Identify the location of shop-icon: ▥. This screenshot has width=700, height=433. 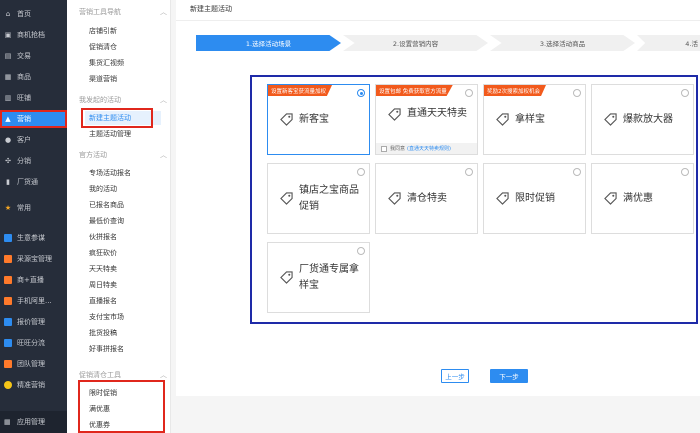
(8, 98).